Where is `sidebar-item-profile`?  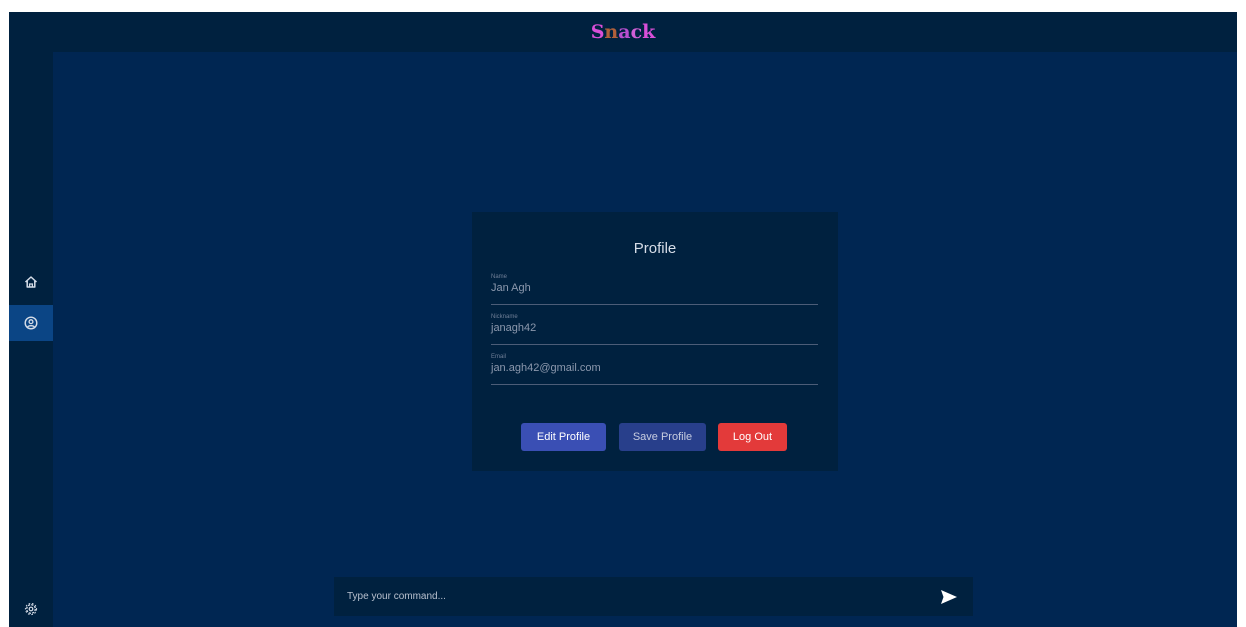 sidebar-item-profile is located at coordinates (31, 323).